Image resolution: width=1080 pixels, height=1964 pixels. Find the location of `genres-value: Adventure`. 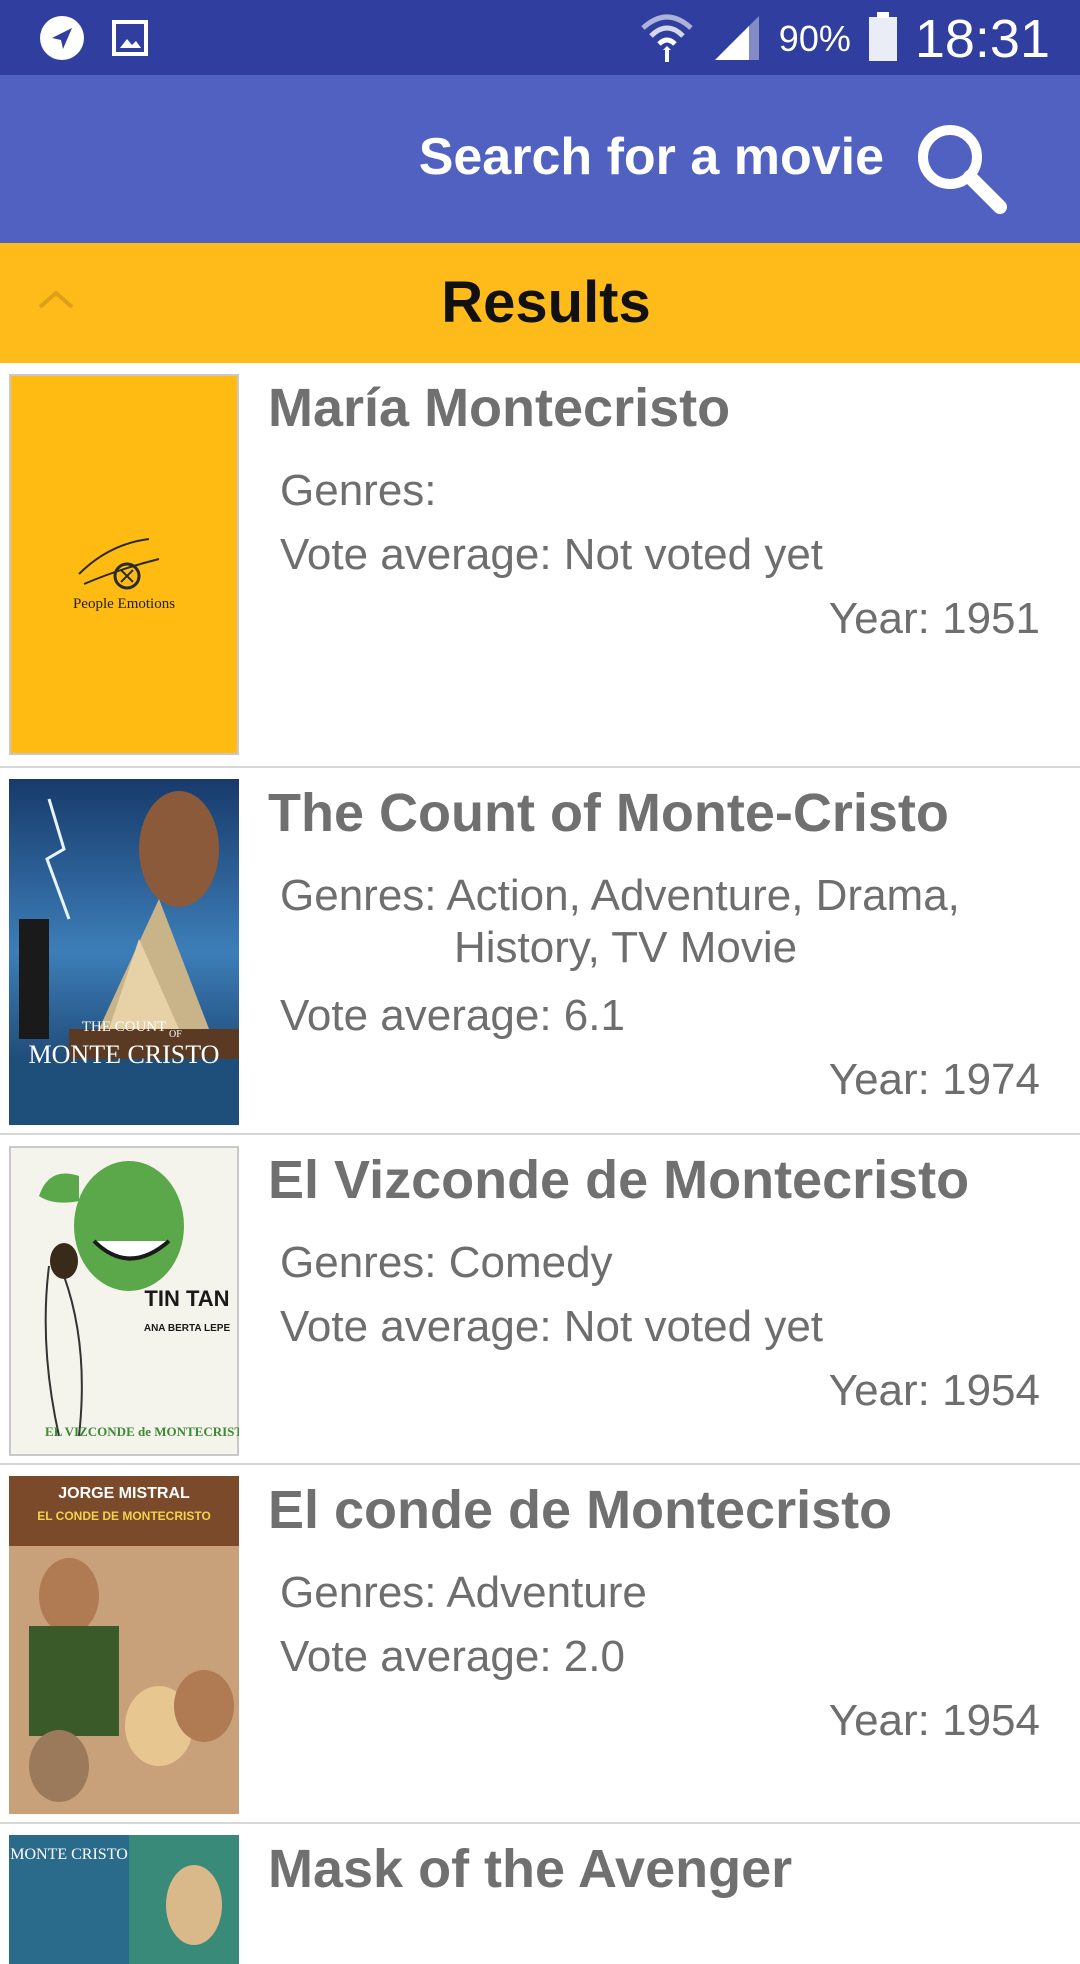

genres-value: Adventure is located at coordinates (546, 1592).